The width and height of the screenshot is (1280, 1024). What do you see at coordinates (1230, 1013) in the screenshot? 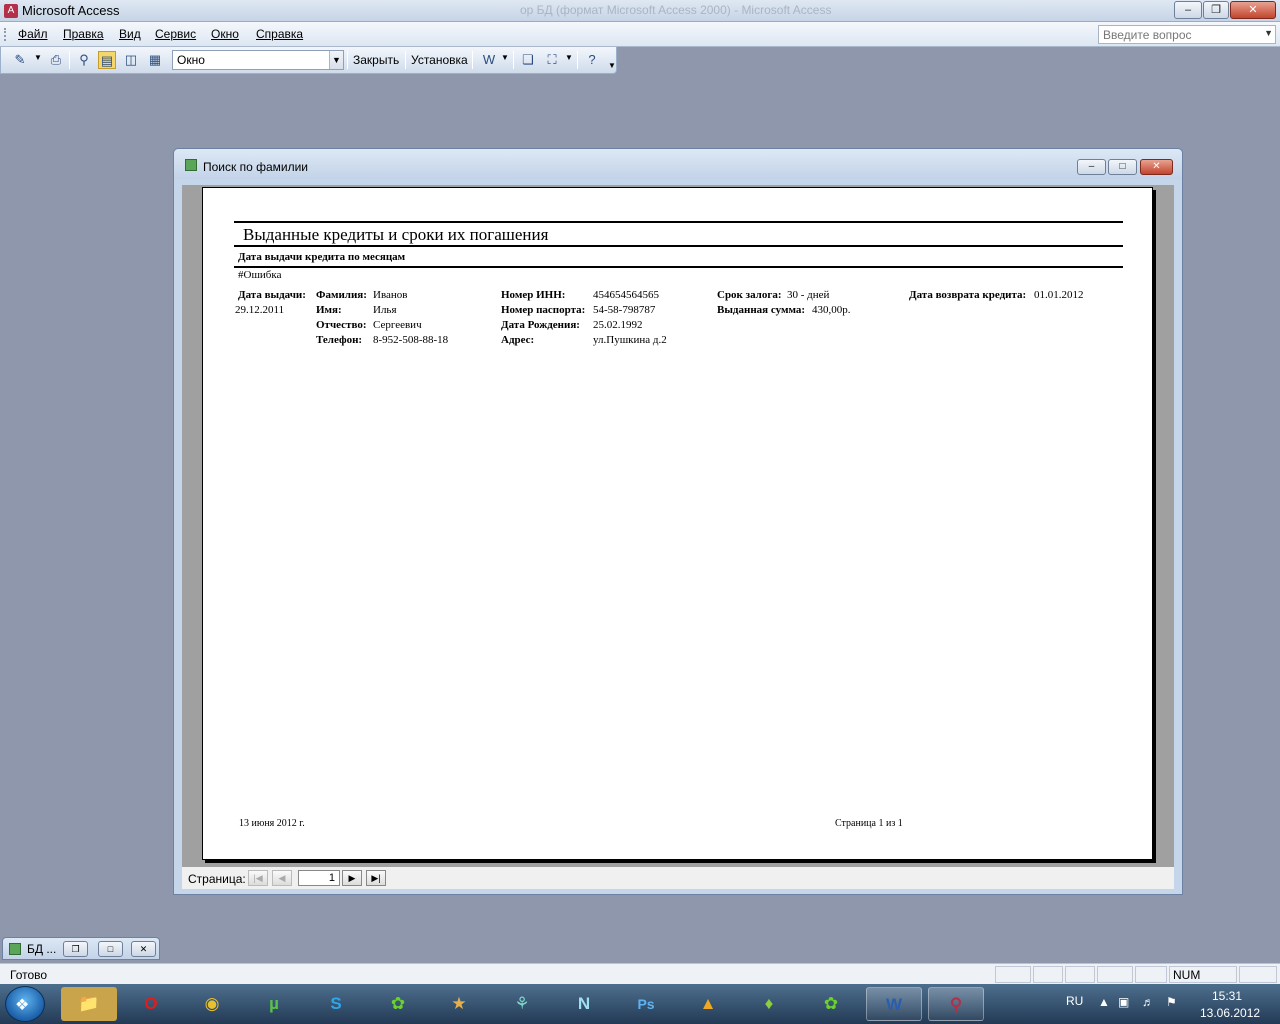
I see `clock-date: 13.06.2012` at bounding box center [1230, 1013].